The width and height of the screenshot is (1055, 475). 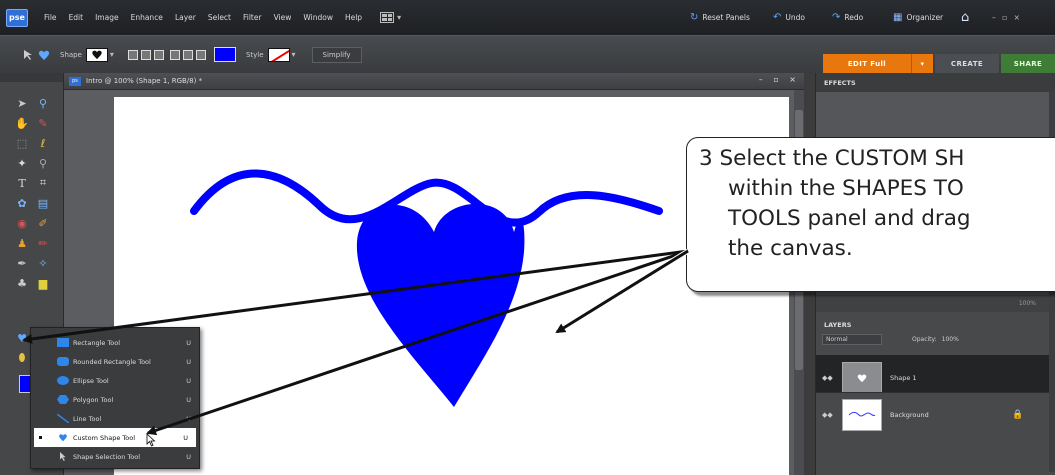 I want to click on window-controls: – ▫ ×, so click(x=1007, y=17).